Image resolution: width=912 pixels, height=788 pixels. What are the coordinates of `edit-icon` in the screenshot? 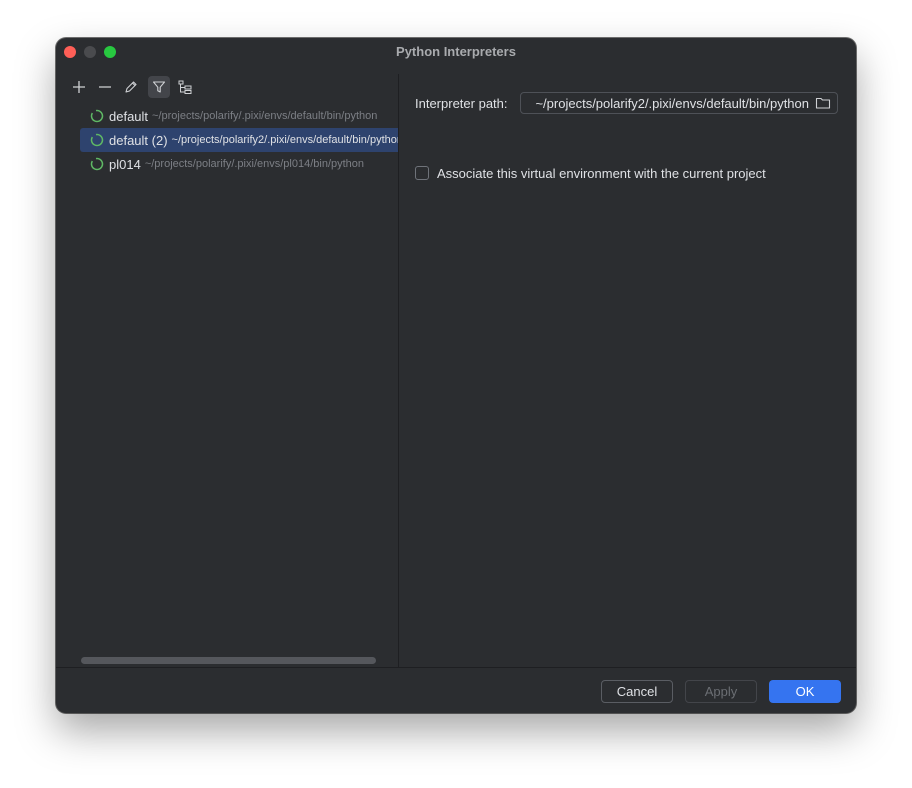 It's located at (131, 87).